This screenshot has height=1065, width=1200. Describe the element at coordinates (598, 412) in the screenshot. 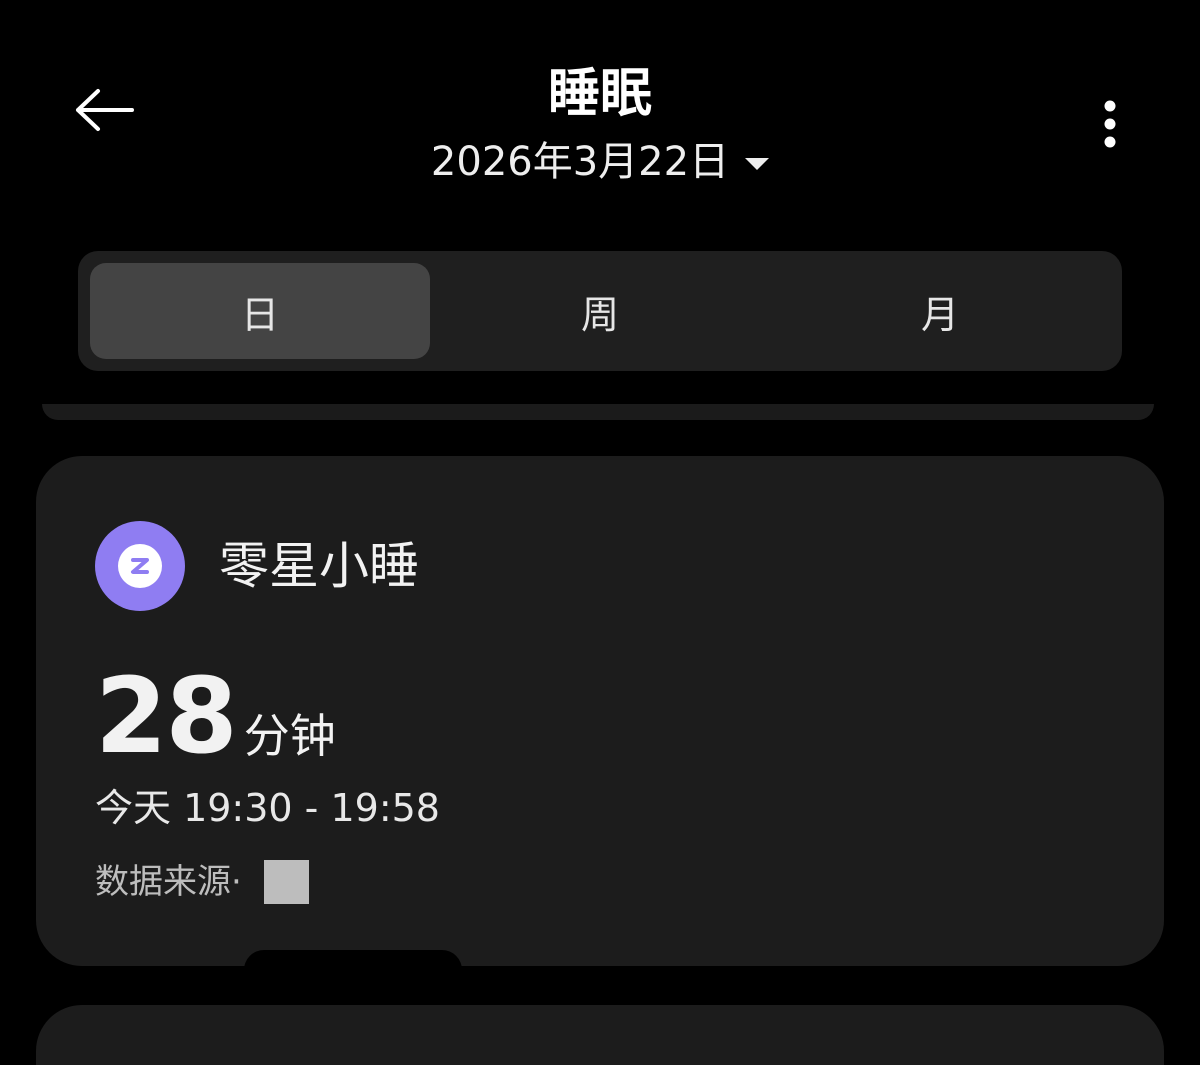

I see `previous-card-edge` at that location.